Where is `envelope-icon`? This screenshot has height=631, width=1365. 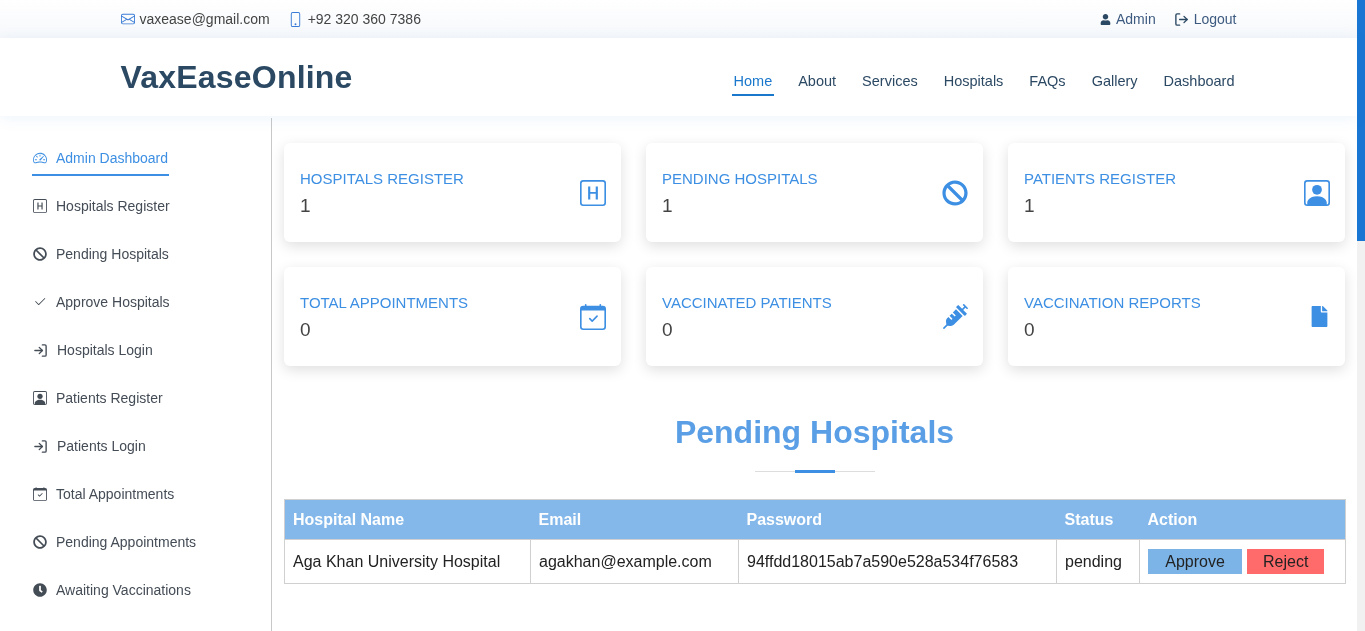
envelope-icon is located at coordinates (127, 19).